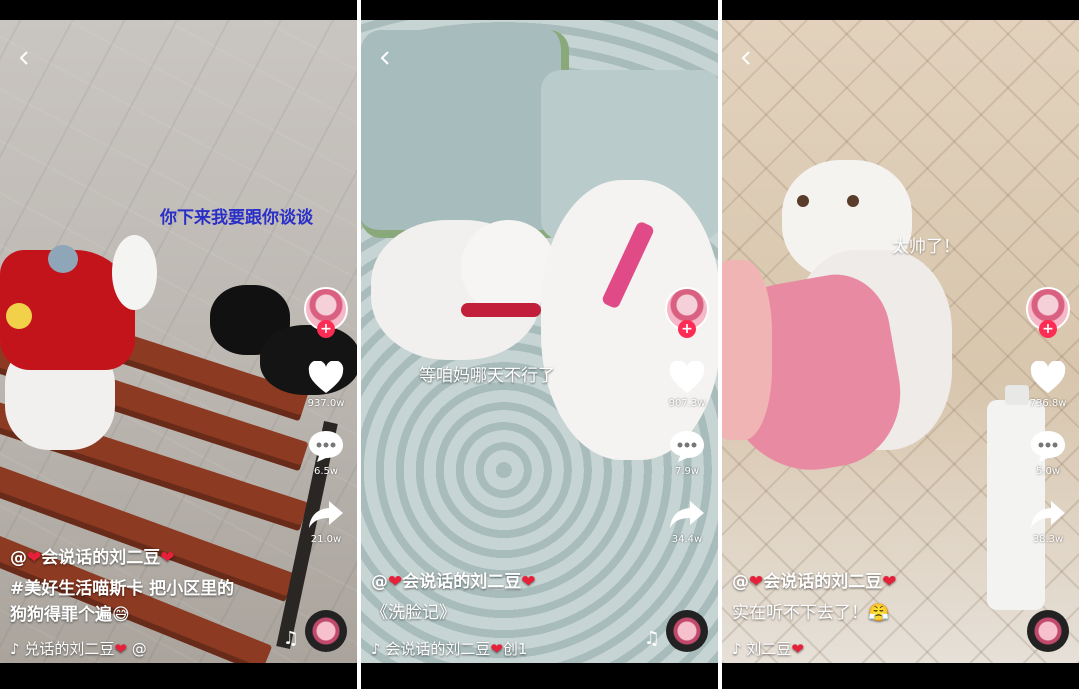  I want to click on hashtag-link: #美好生活喵斯卡, so click(76, 589).